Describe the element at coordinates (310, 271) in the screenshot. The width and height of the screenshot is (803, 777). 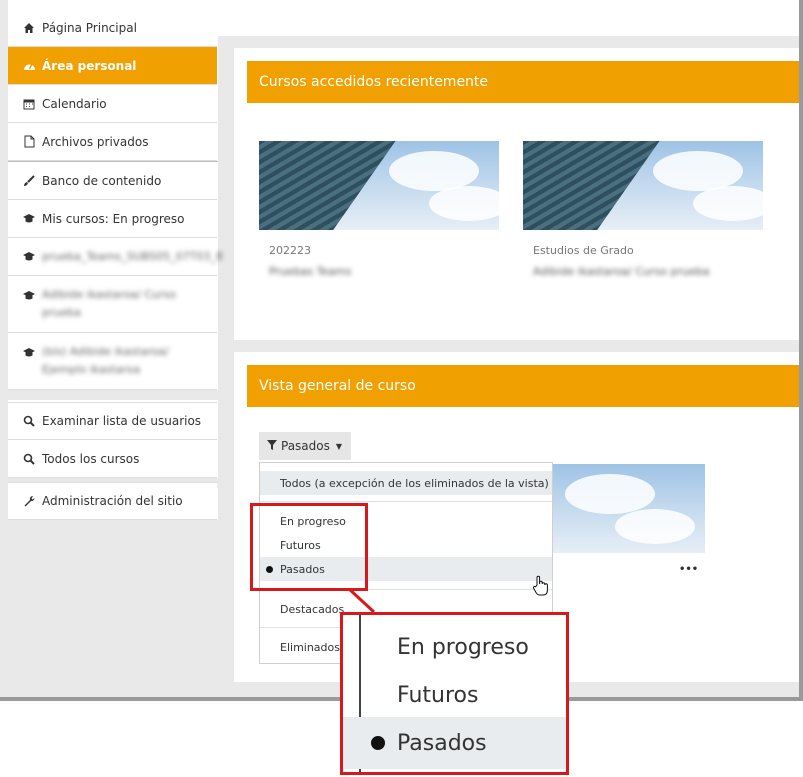
I see `course-name: Pruebas Teams` at that location.